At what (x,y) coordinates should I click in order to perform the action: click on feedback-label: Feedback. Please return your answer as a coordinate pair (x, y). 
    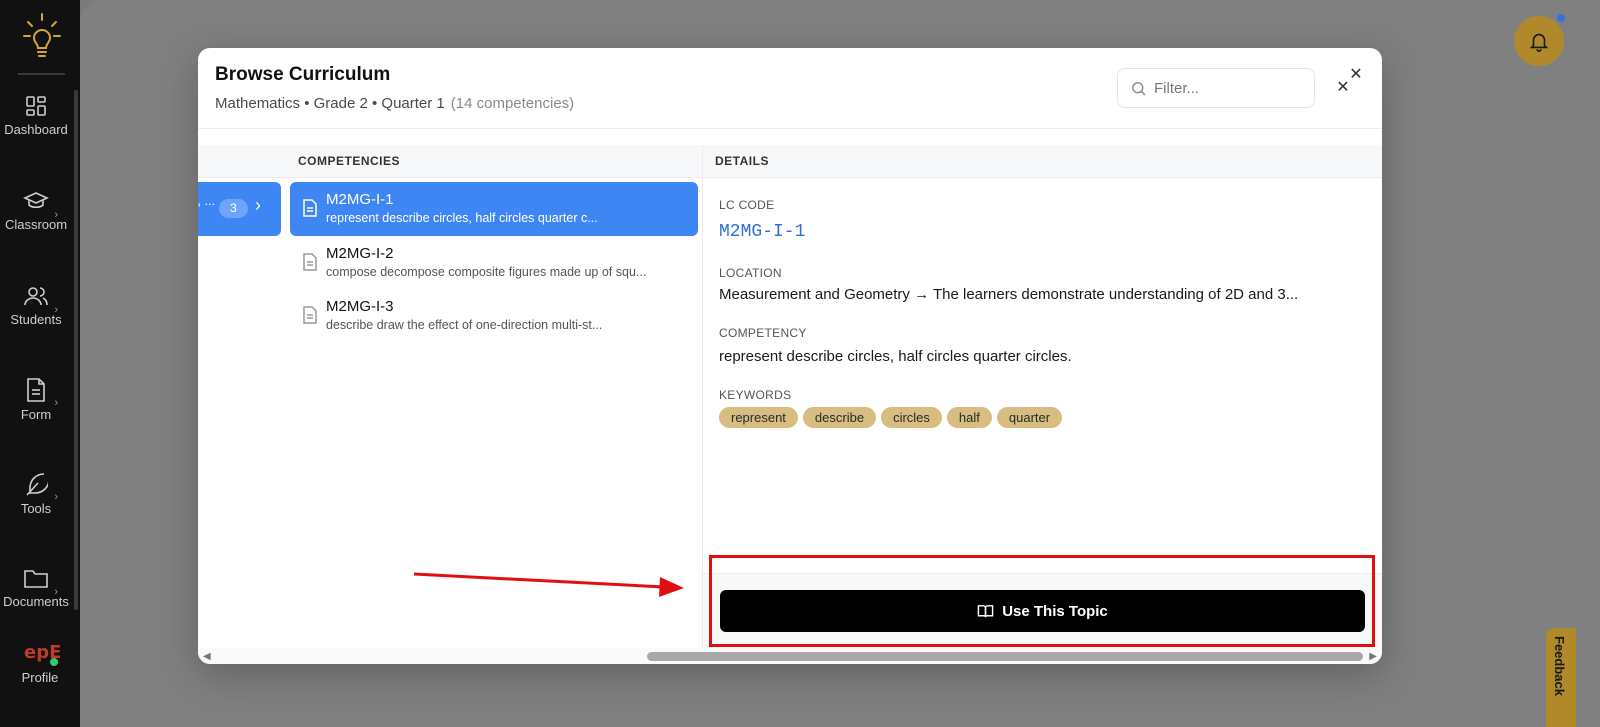
    Looking at the image, I should click on (1559, 666).